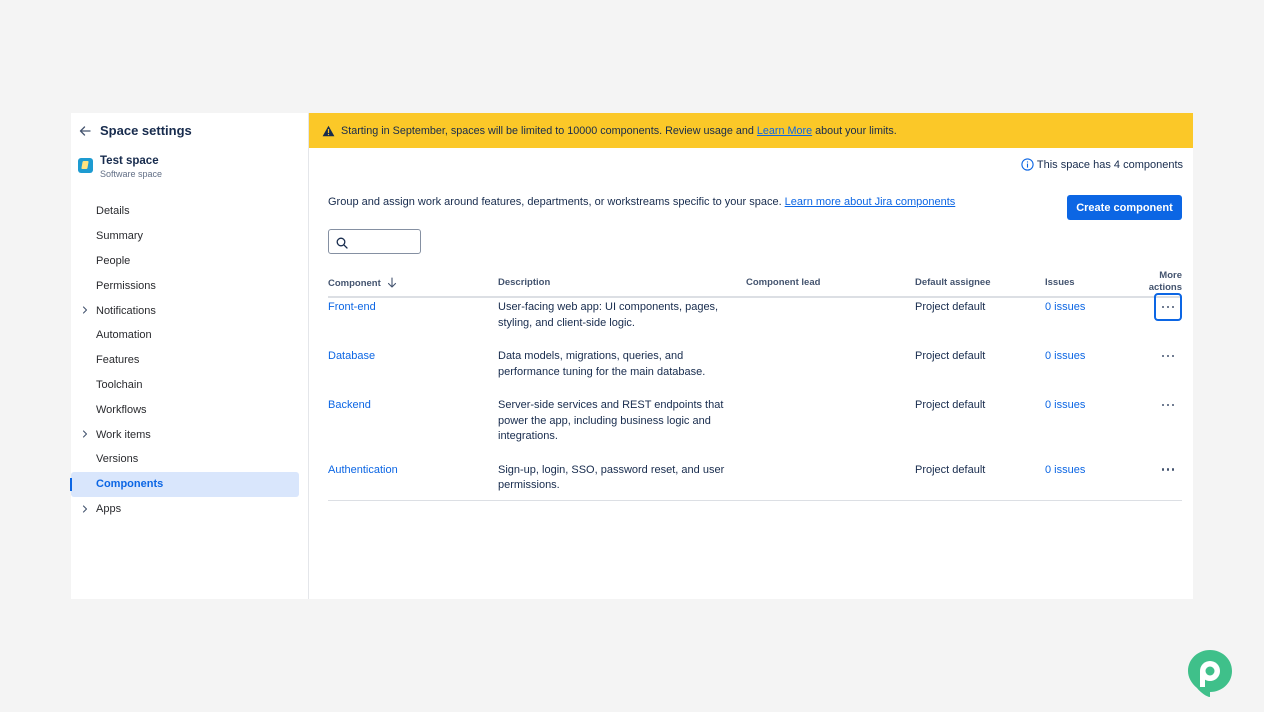  What do you see at coordinates (131, 174) in the screenshot?
I see `space-type: Software space` at bounding box center [131, 174].